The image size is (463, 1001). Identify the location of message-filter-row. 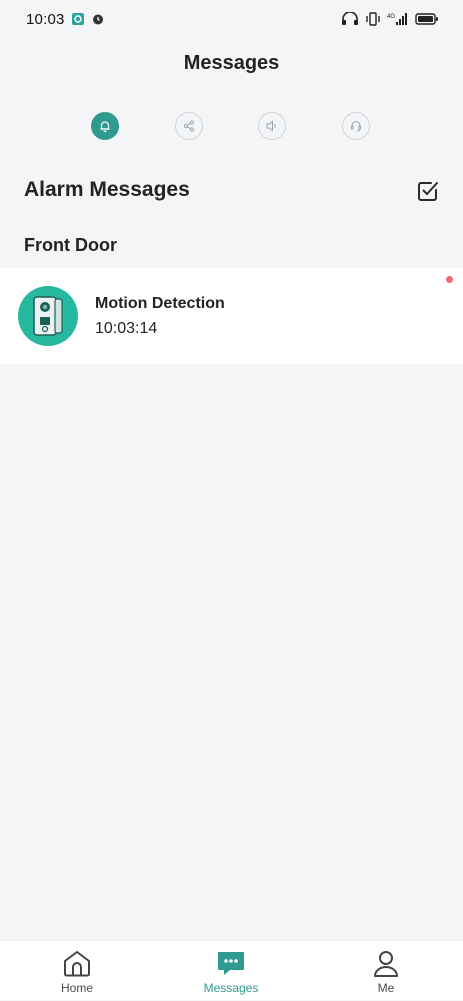
(231, 128).